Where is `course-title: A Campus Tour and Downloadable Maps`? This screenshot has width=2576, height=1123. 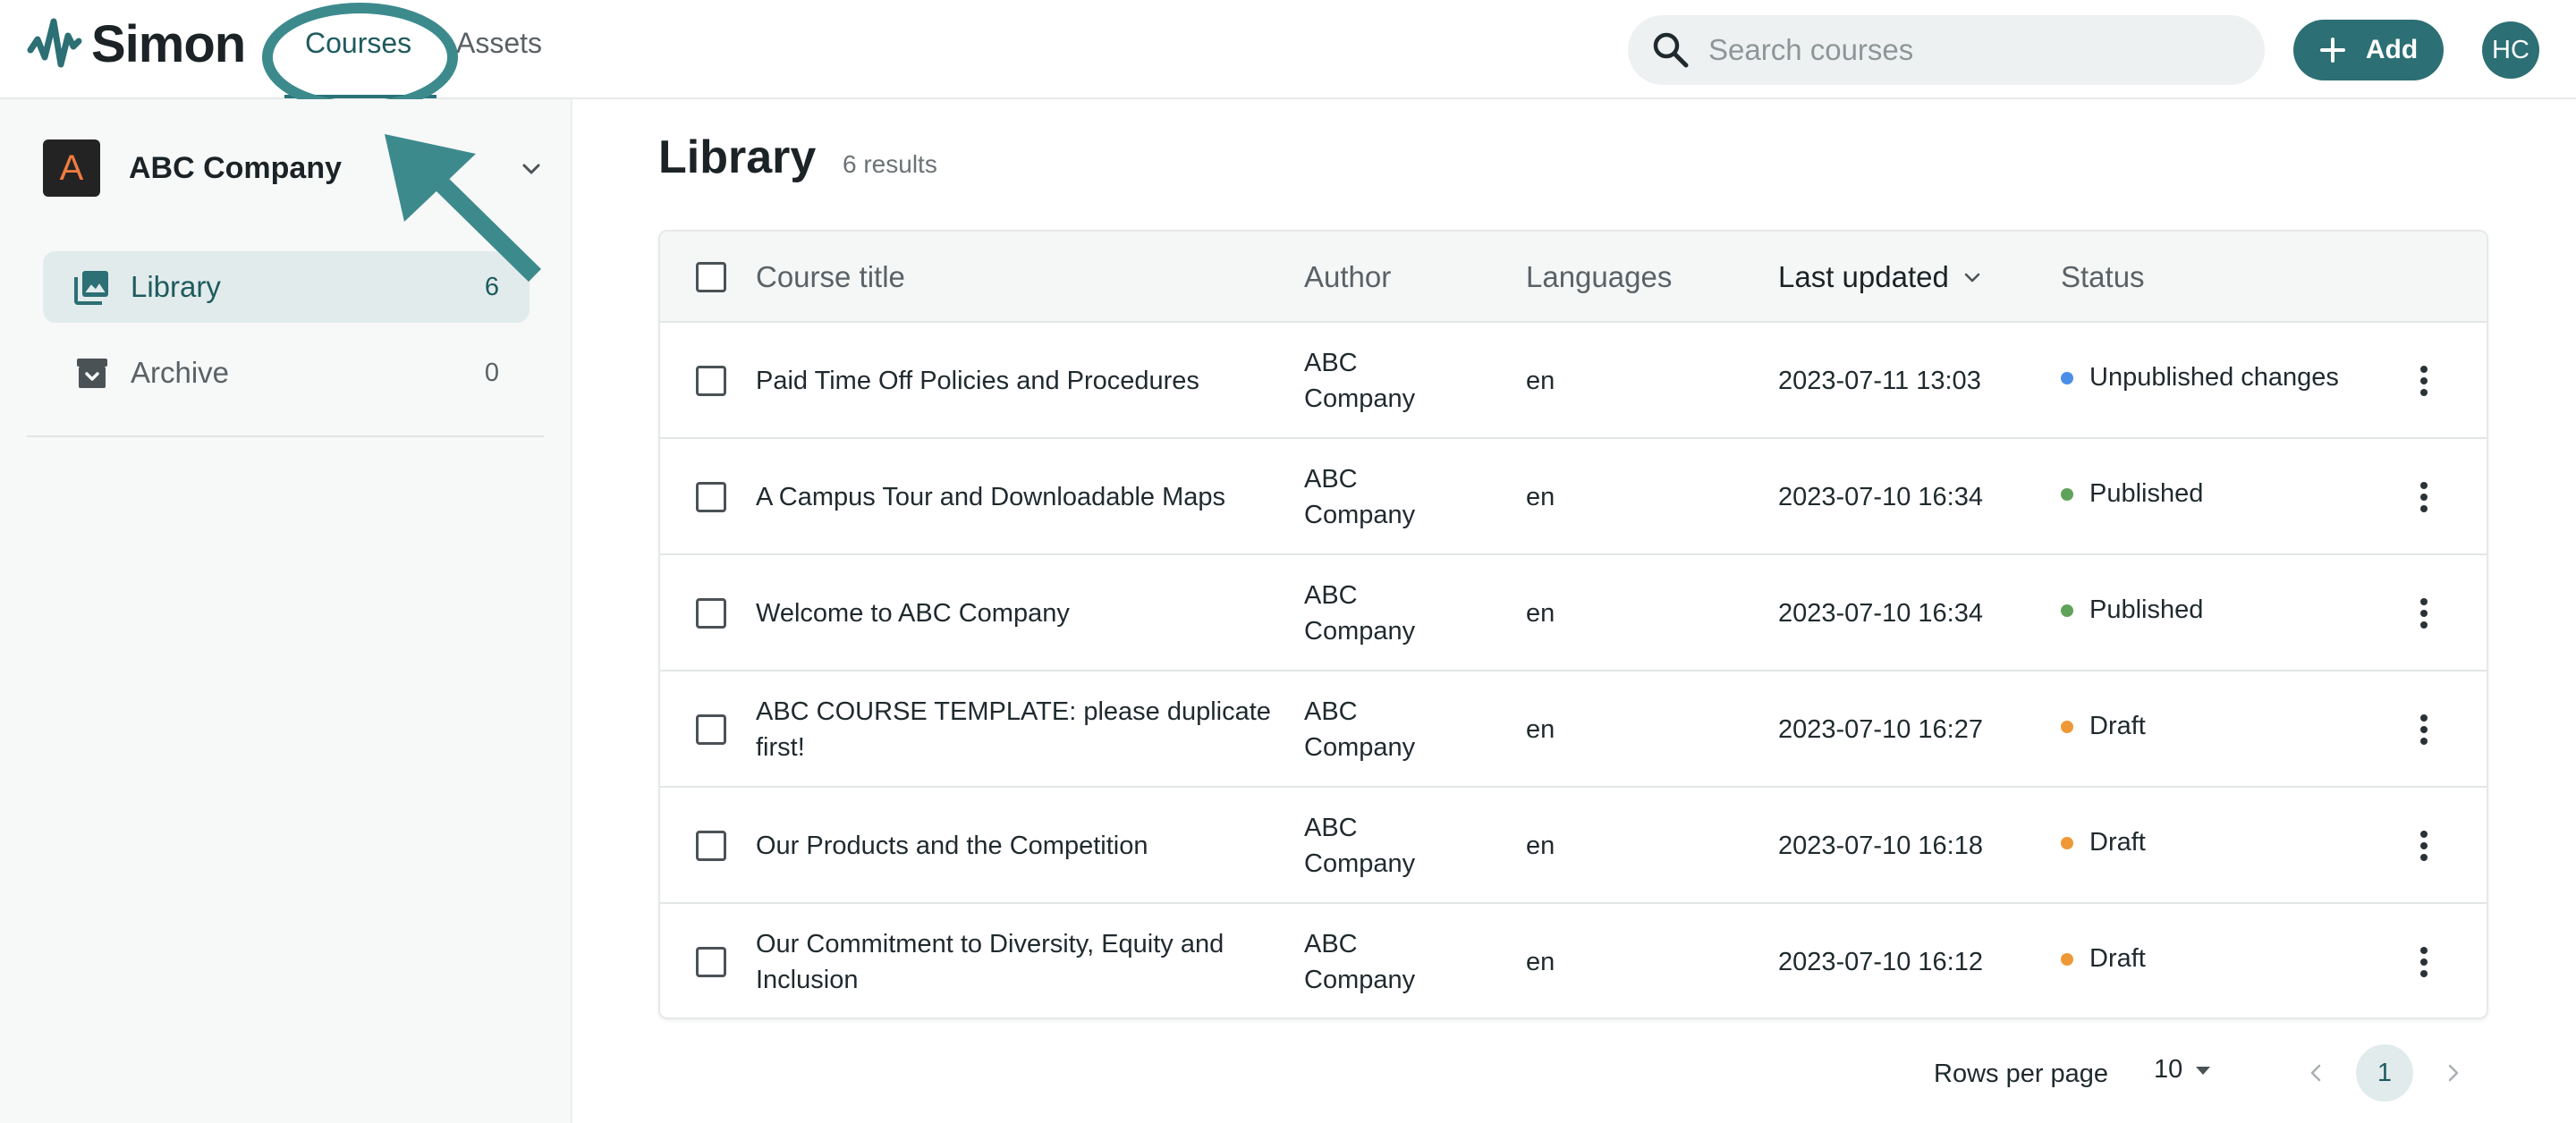 course-title: A Campus Tour and Downloadable Maps is located at coordinates (1020, 497).